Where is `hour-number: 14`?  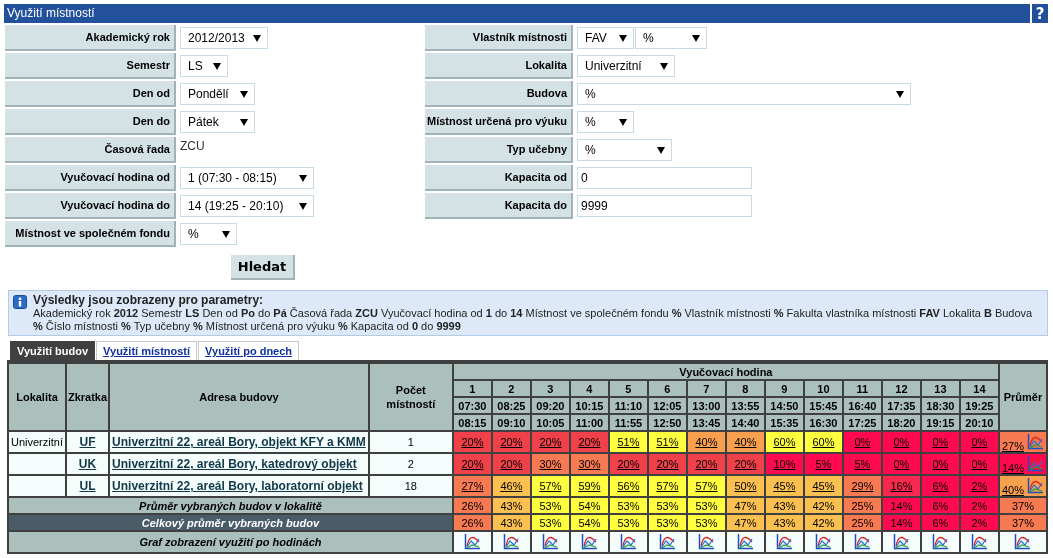
hour-number: 14 is located at coordinates (979, 388).